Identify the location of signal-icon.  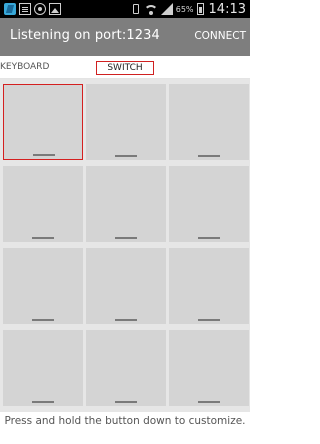
(166, 9).